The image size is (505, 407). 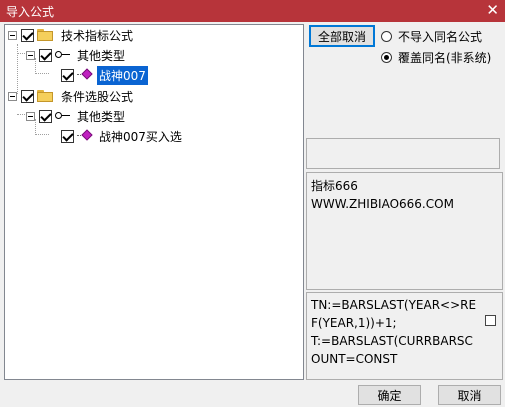 I want to click on tree-node-stock-selection: 条件选股公式, so click(x=71, y=96).